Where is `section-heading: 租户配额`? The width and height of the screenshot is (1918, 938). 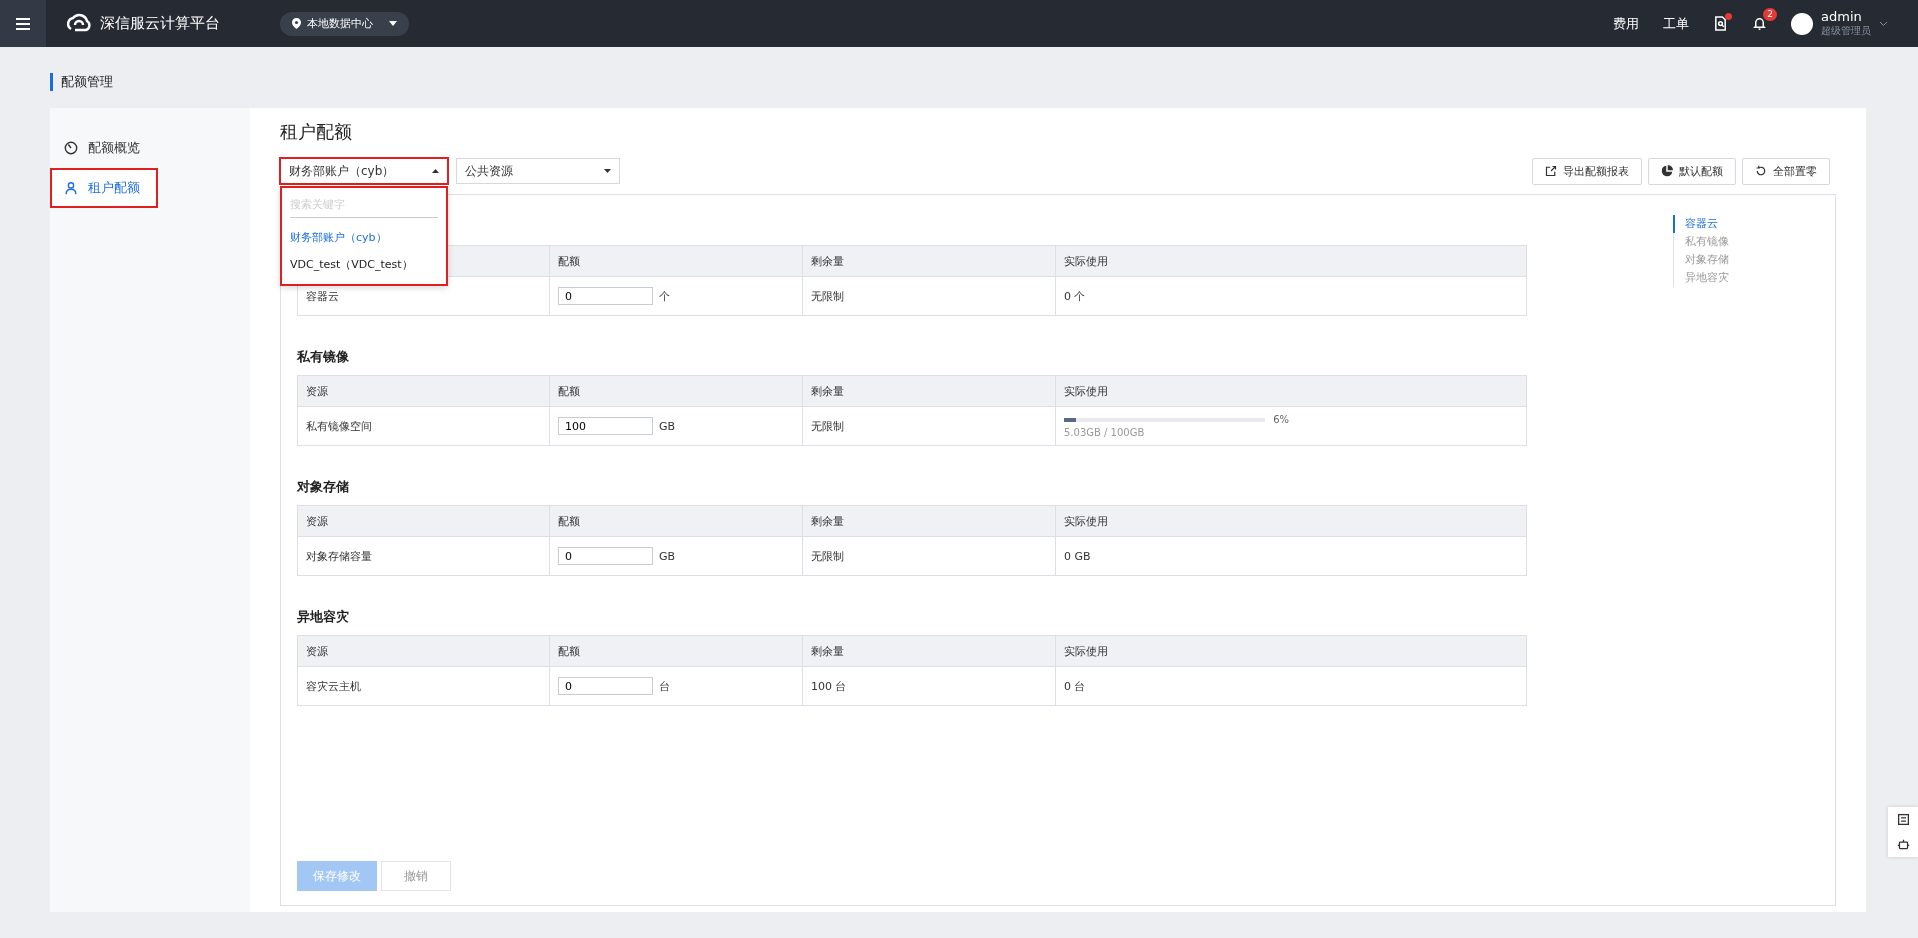
section-heading: 租户配额 is located at coordinates (316, 132).